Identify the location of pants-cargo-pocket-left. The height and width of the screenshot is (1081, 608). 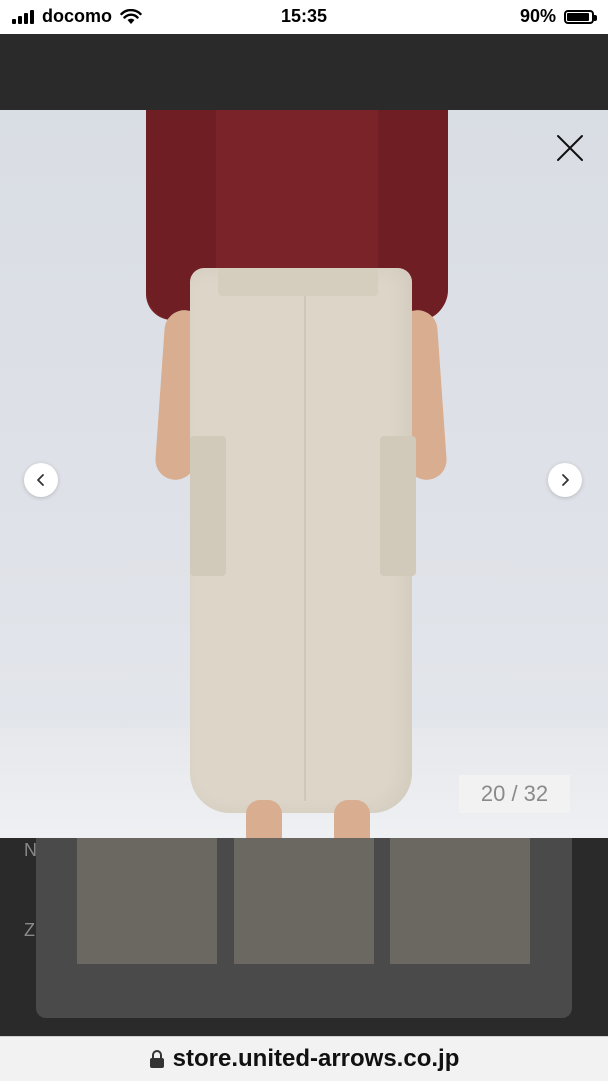
(208, 506).